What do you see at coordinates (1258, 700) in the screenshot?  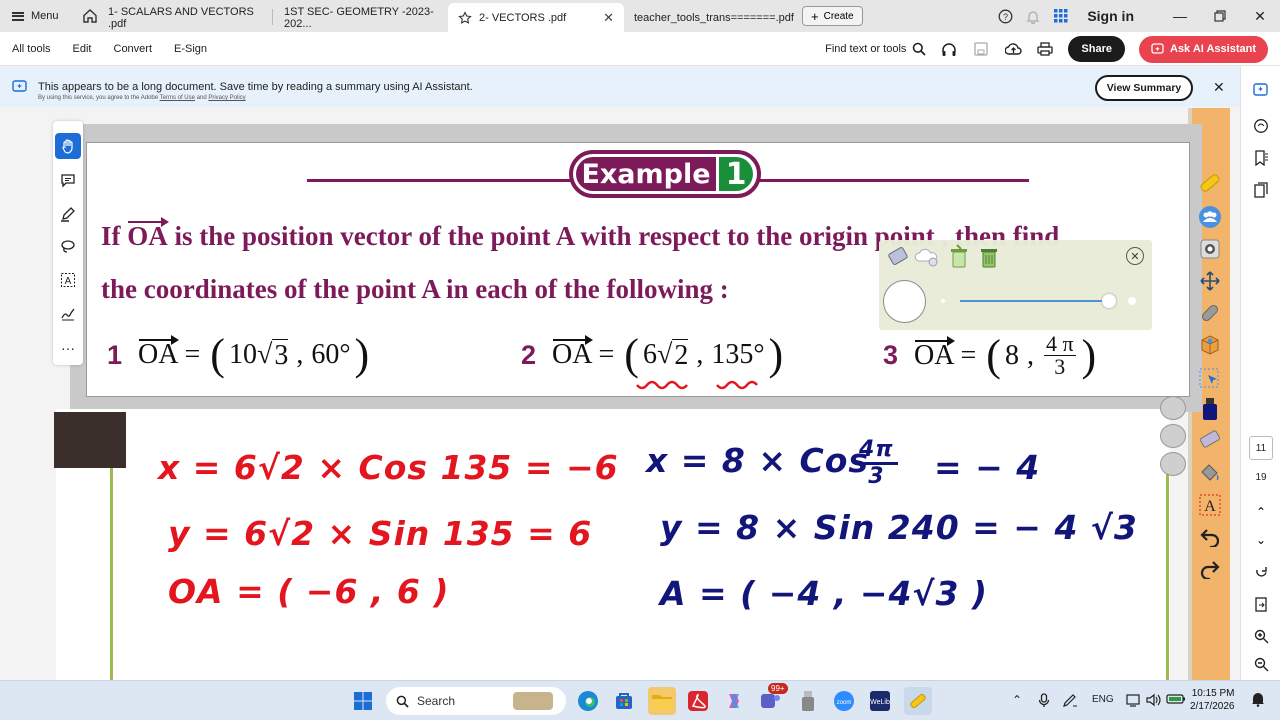 I see `notification-center-icon` at bounding box center [1258, 700].